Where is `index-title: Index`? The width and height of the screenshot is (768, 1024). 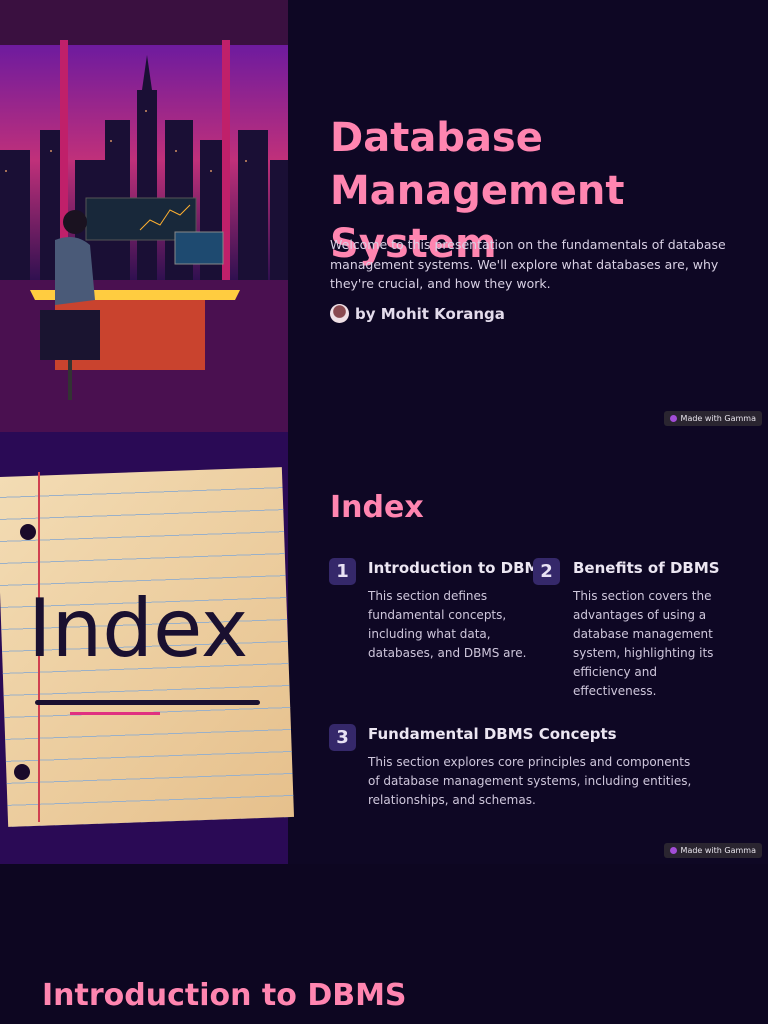 index-title: Index is located at coordinates (377, 507).